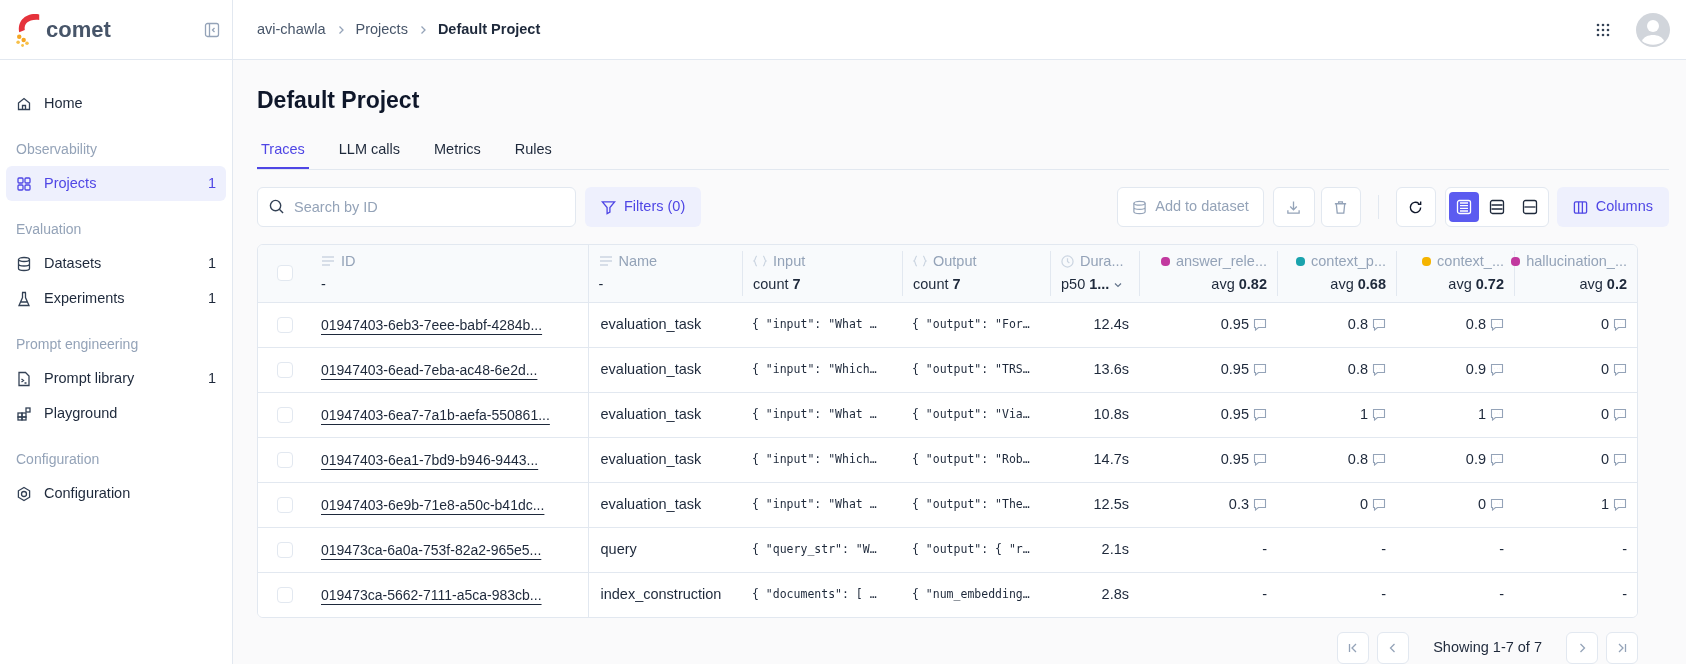 Image resolution: width=1686 pixels, height=664 pixels. Describe the element at coordinates (116, 413) in the screenshot. I see `sidebar-item: Playground` at that location.